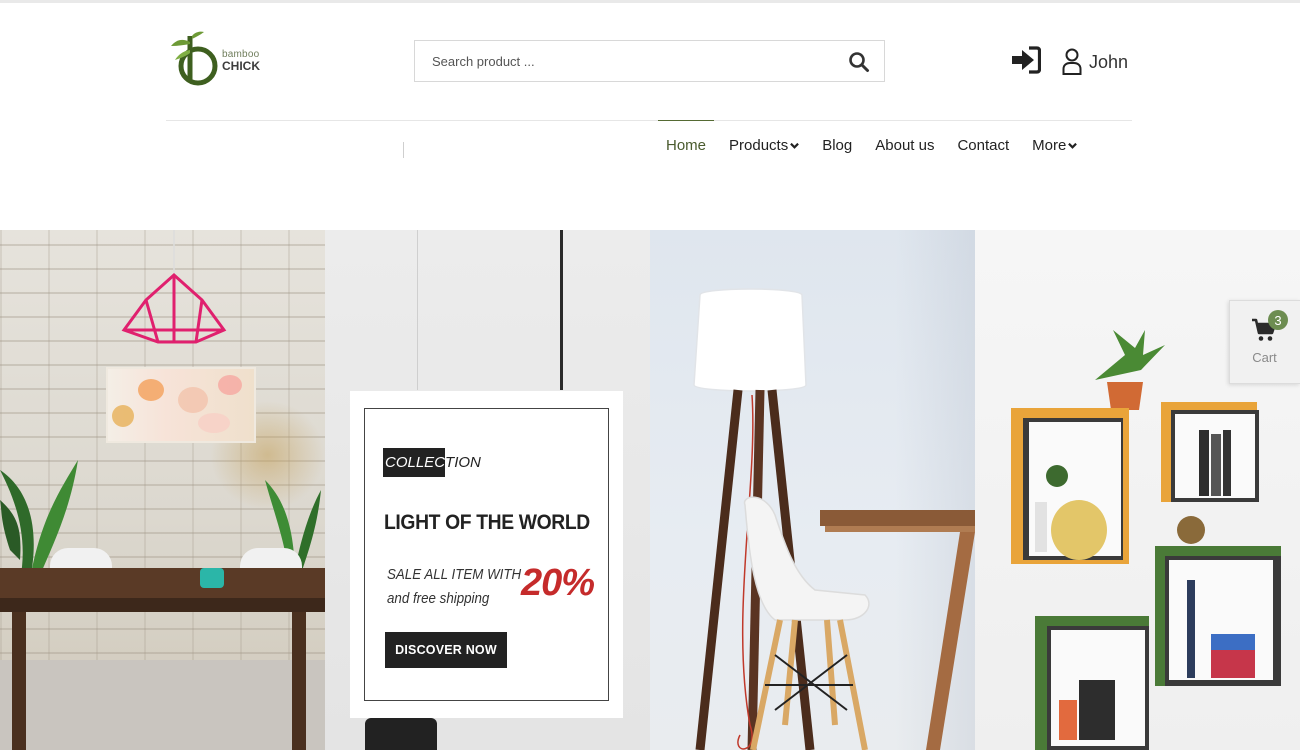 This screenshot has height=750, width=1300. I want to click on nav-item-label: About us, so click(905, 145).